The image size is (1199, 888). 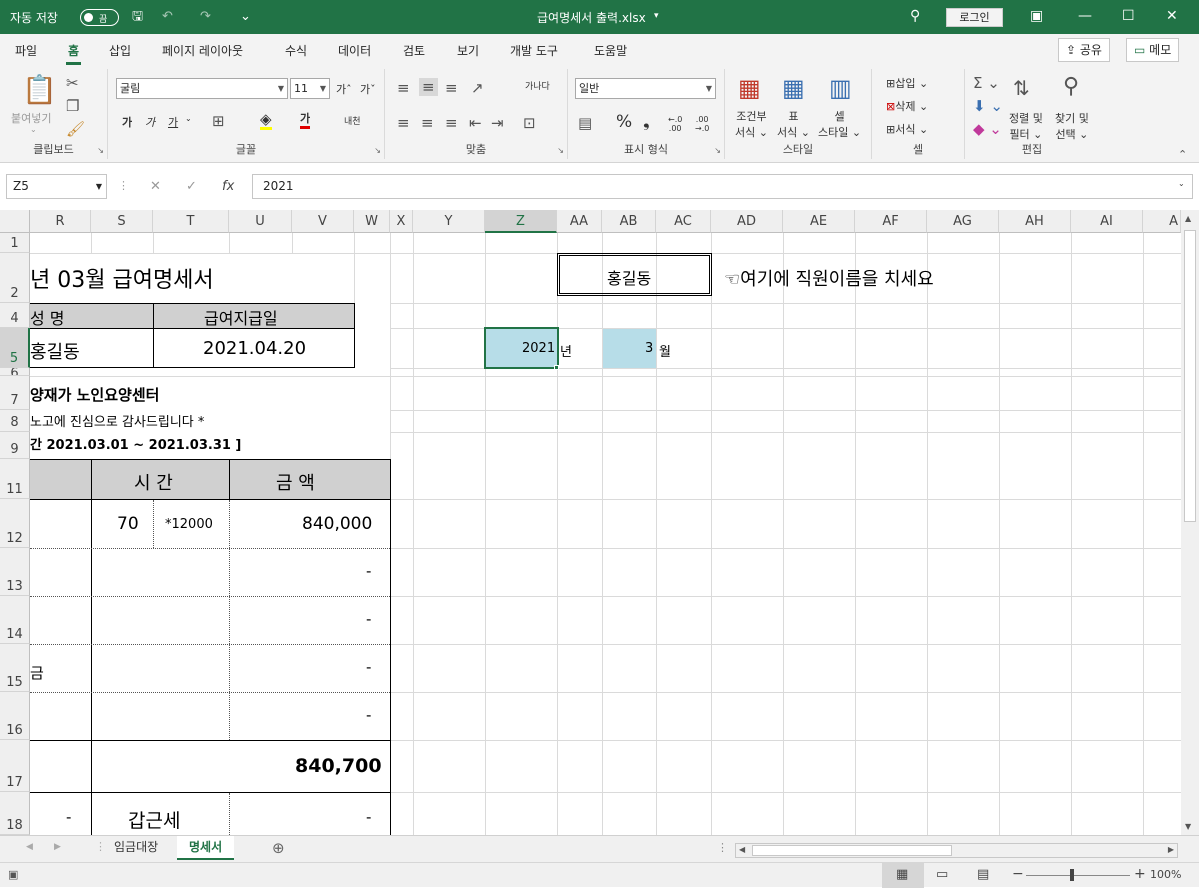 I want to click on row-header-16: 16, so click(x=15, y=716).